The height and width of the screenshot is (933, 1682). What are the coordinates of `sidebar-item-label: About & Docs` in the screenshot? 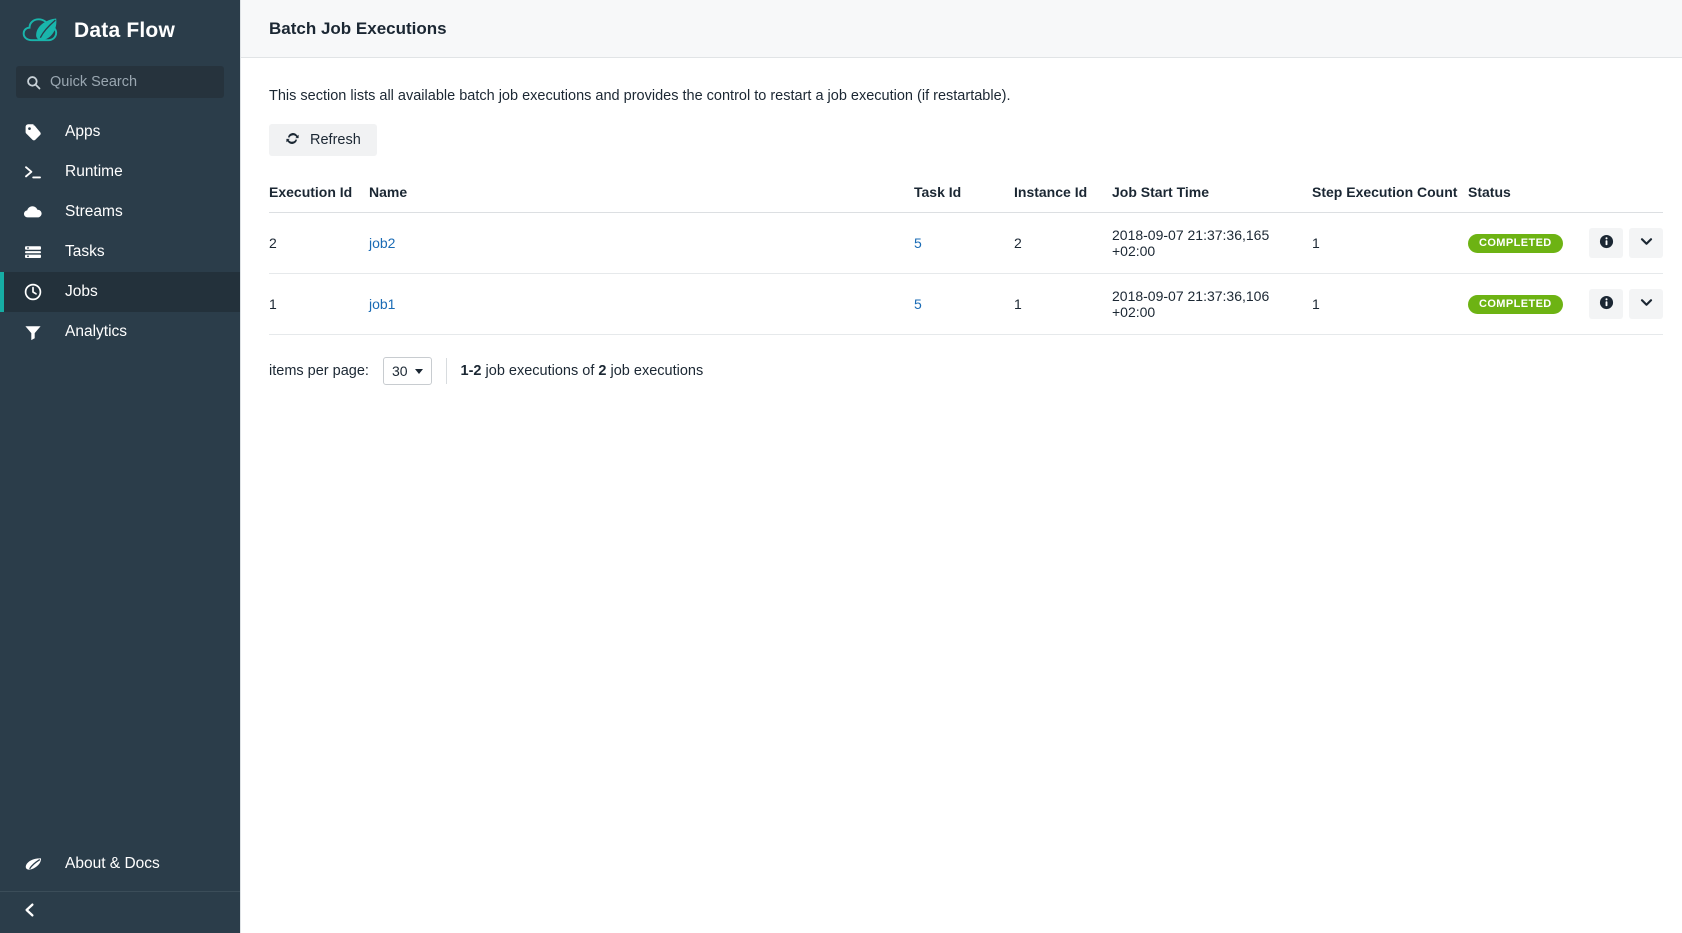 It's located at (112, 863).